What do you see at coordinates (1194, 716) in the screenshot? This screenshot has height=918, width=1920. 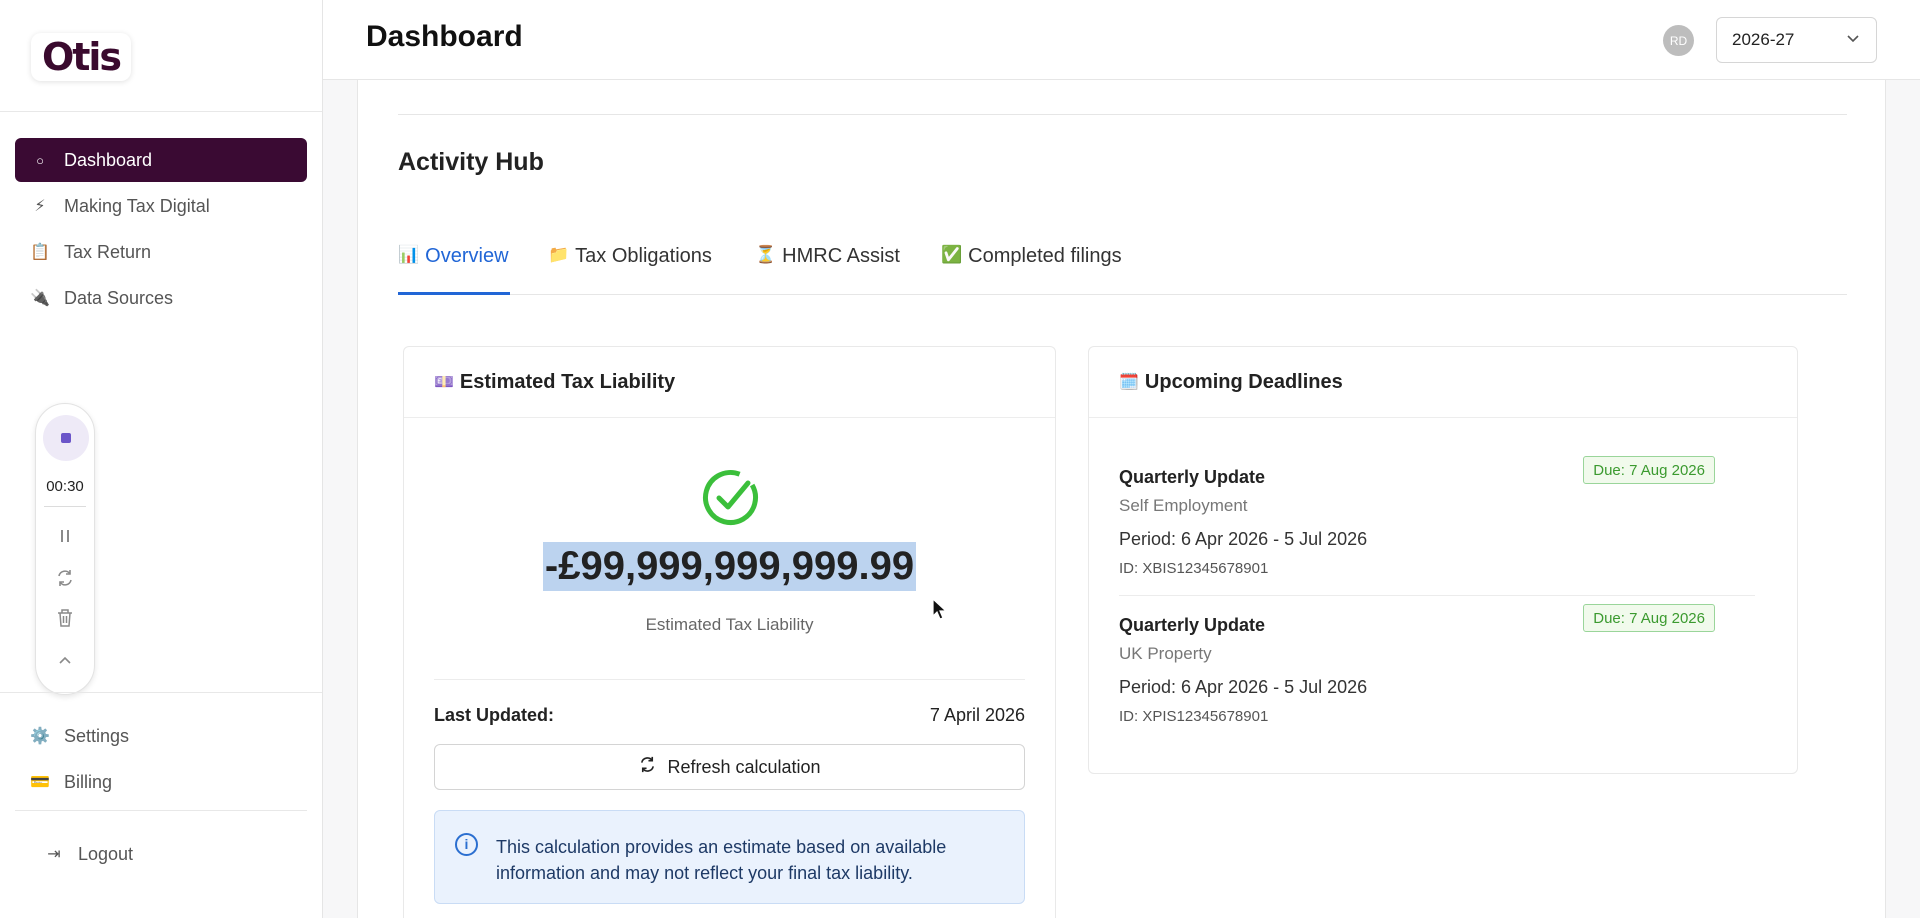 I see `deadline-id: ID: XPIS12345678901` at bounding box center [1194, 716].